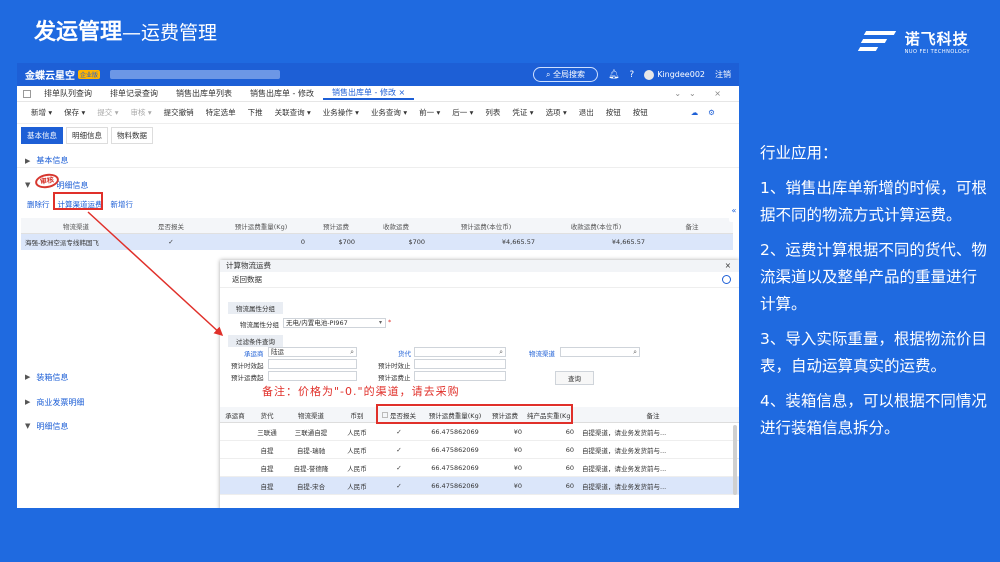  I want to click on side-point-4: 4、装箱信息，可以根据不同情况进行装箱信息拆分。, so click(873, 414).